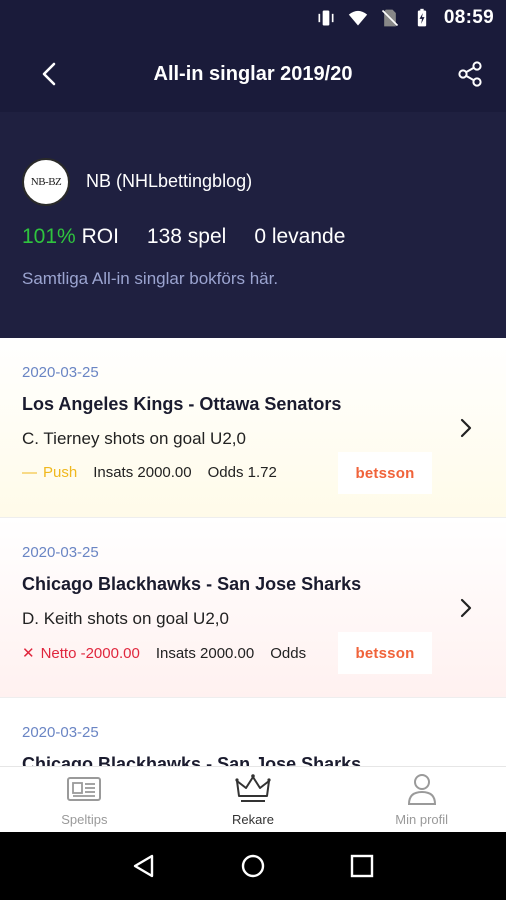  I want to click on roi-stat: 101% ROI, so click(70, 237).